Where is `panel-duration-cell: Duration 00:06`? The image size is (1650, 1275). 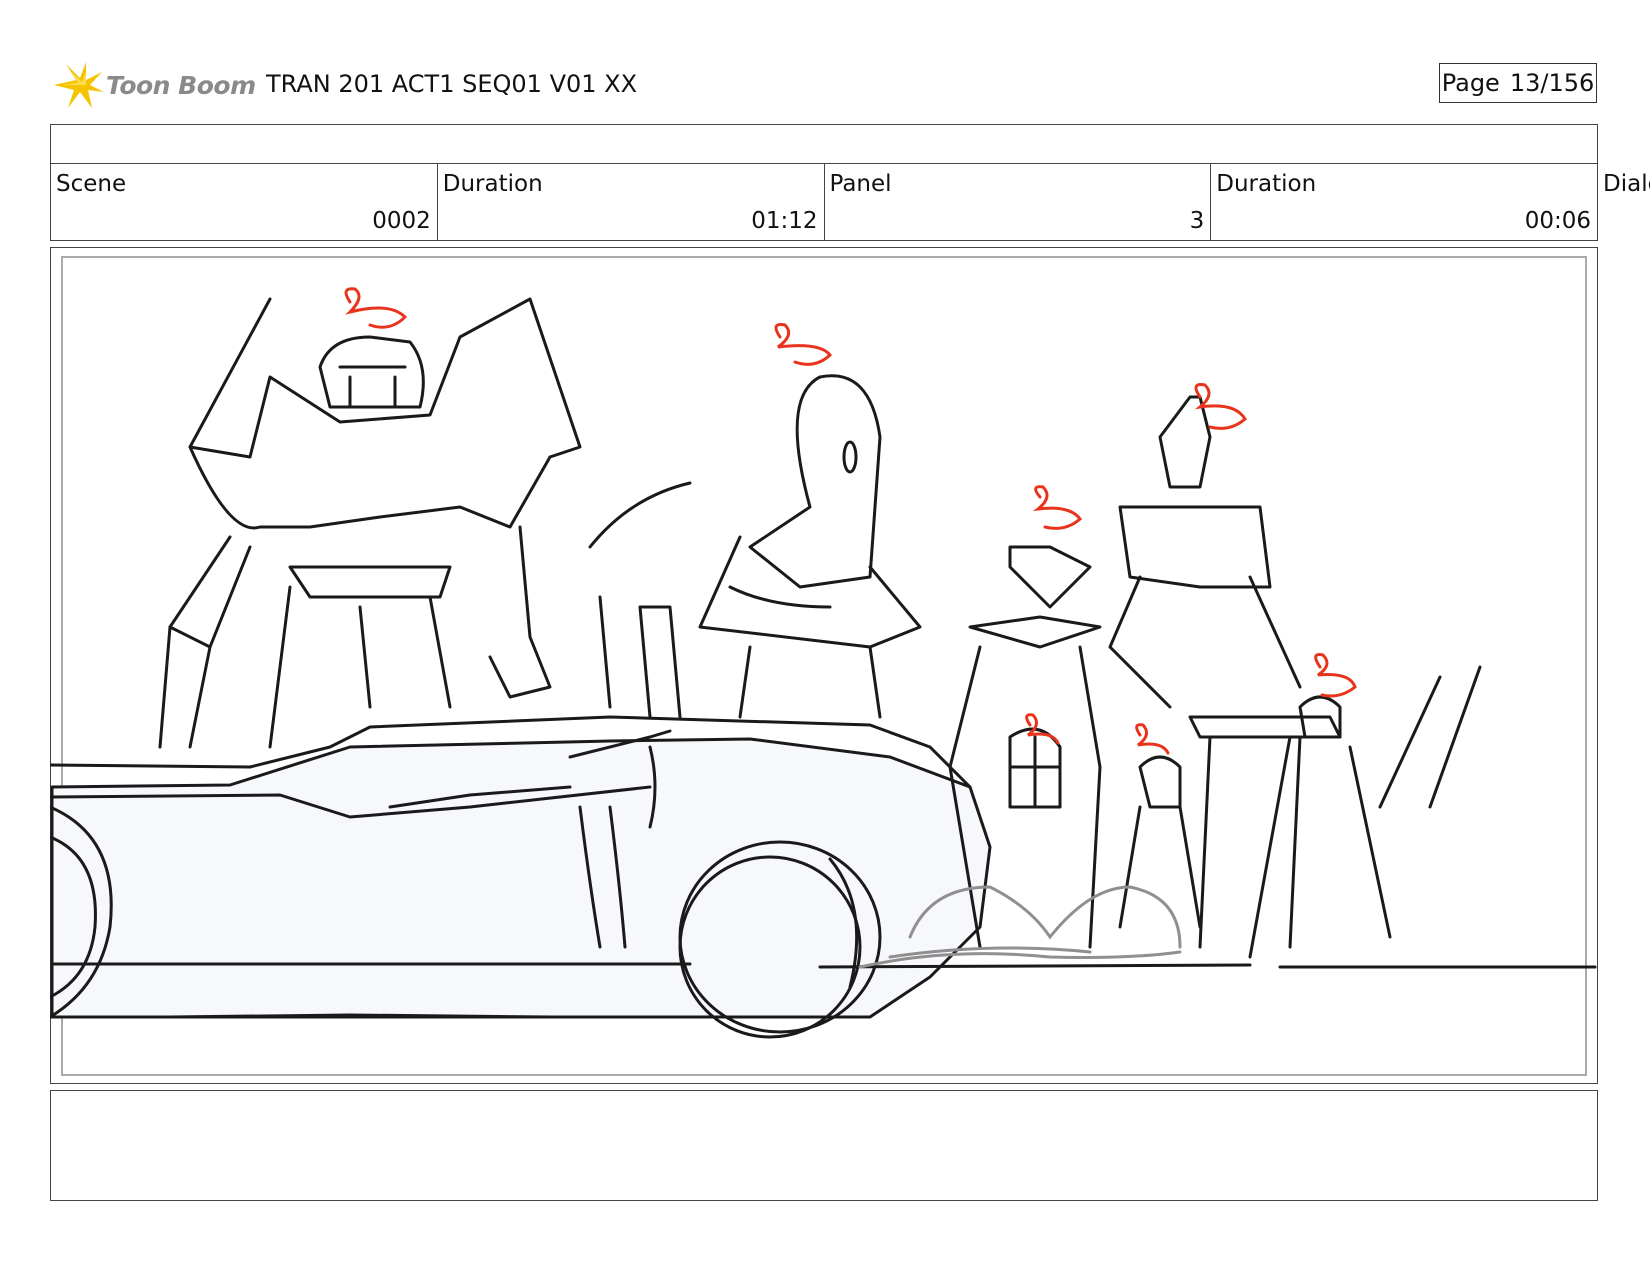 panel-duration-cell: Duration 00:06 is located at coordinates (1404, 201).